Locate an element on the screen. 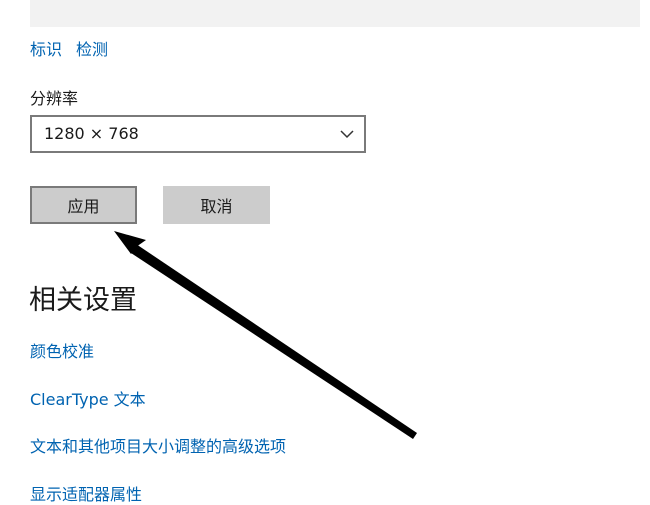 Image resolution: width=650 pixels, height=505 pixels. display-links: 标识 检测 is located at coordinates (69, 48).